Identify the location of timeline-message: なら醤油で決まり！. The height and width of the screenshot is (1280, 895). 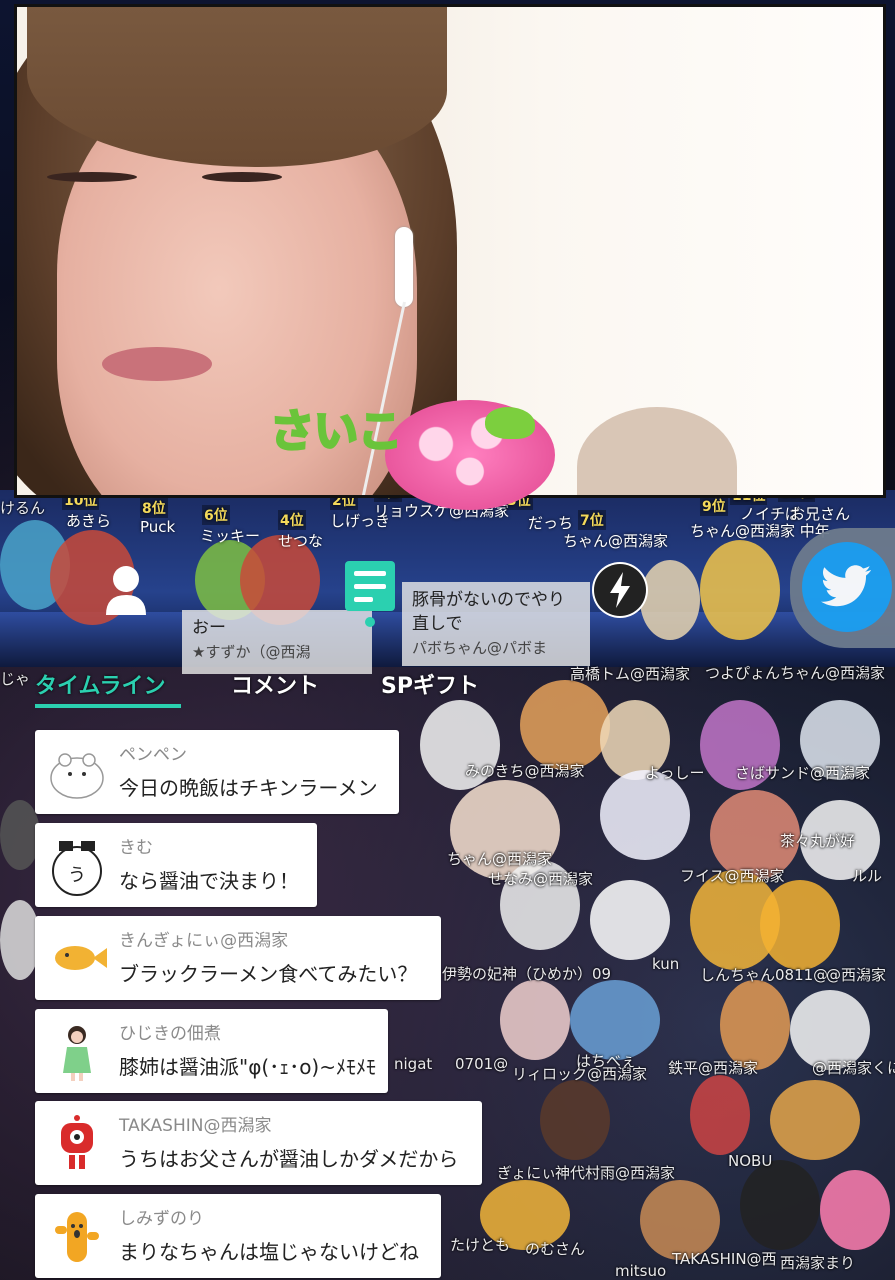
(209, 881).